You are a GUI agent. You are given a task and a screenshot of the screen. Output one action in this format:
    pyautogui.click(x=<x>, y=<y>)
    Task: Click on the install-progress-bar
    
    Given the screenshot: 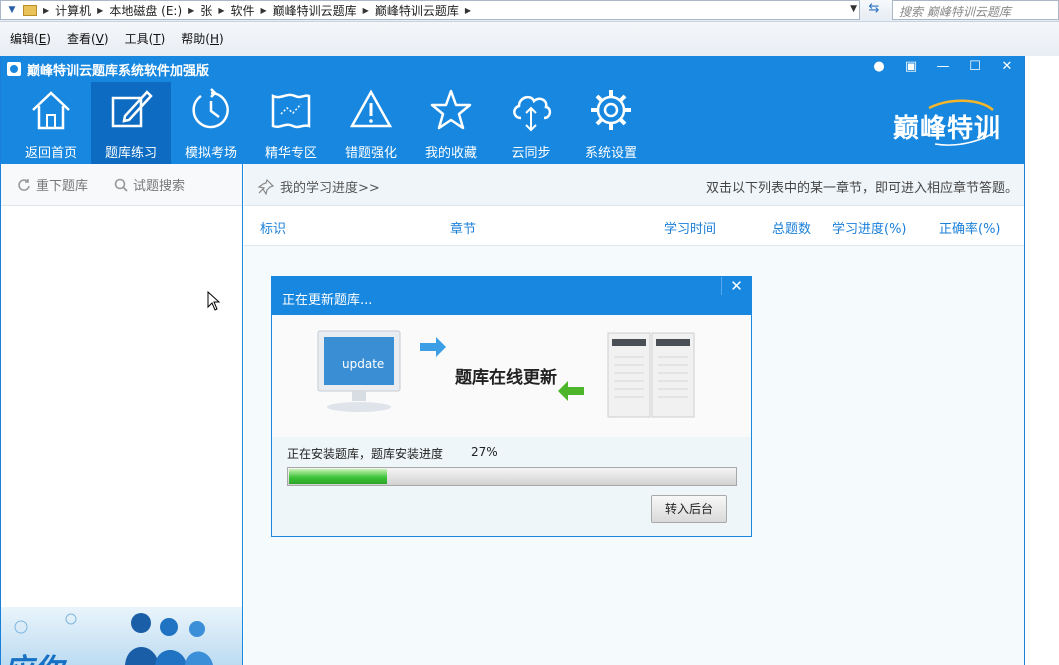 What is the action you would take?
    pyautogui.click(x=512, y=476)
    